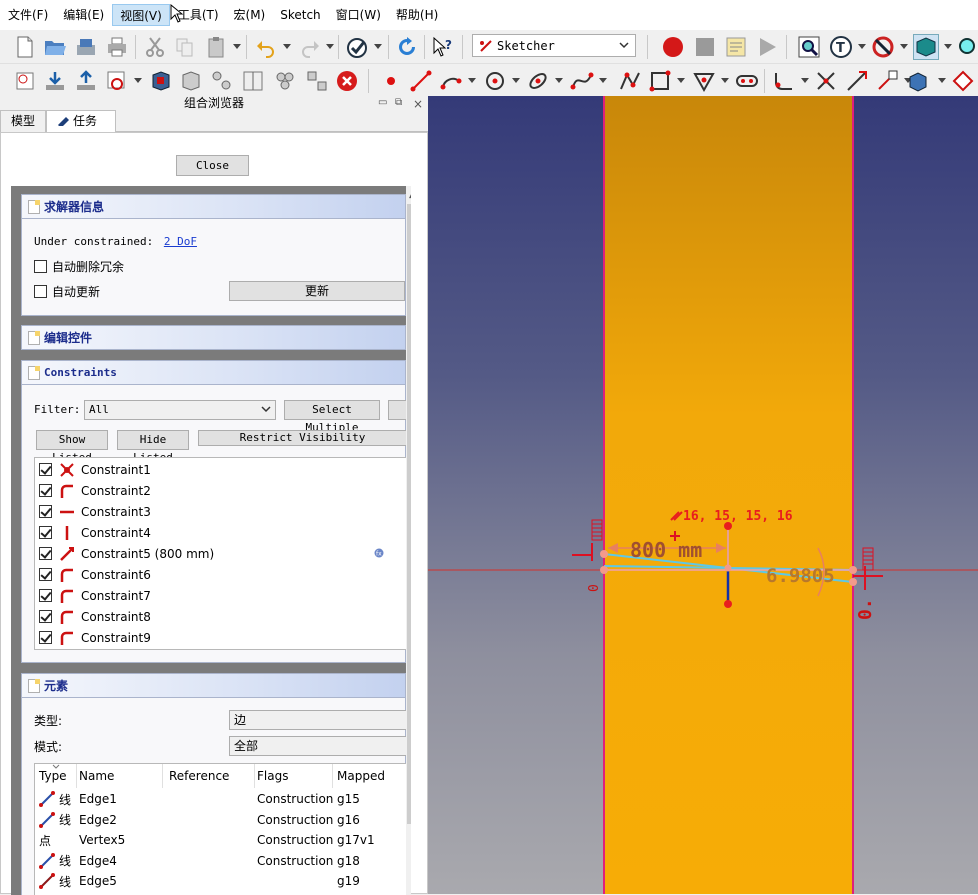 Image resolution: width=978 pixels, height=895 pixels. Describe the element at coordinates (887, 81) in the screenshot. I see `external-geometry-button` at that location.